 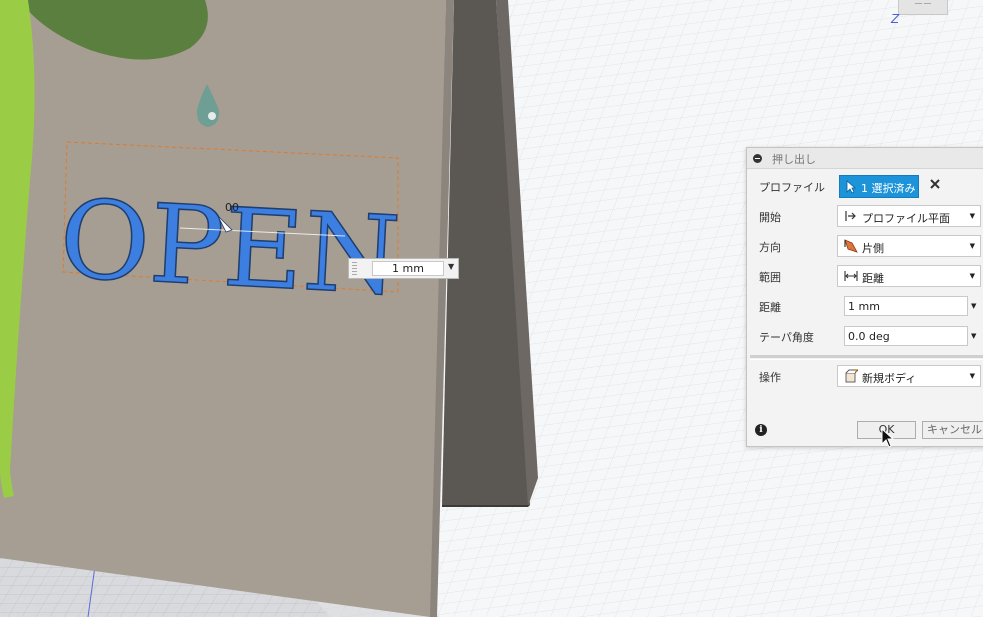 What do you see at coordinates (864, 306) in the screenshot?
I see `distance-value: 1 mm` at bounding box center [864, 306].